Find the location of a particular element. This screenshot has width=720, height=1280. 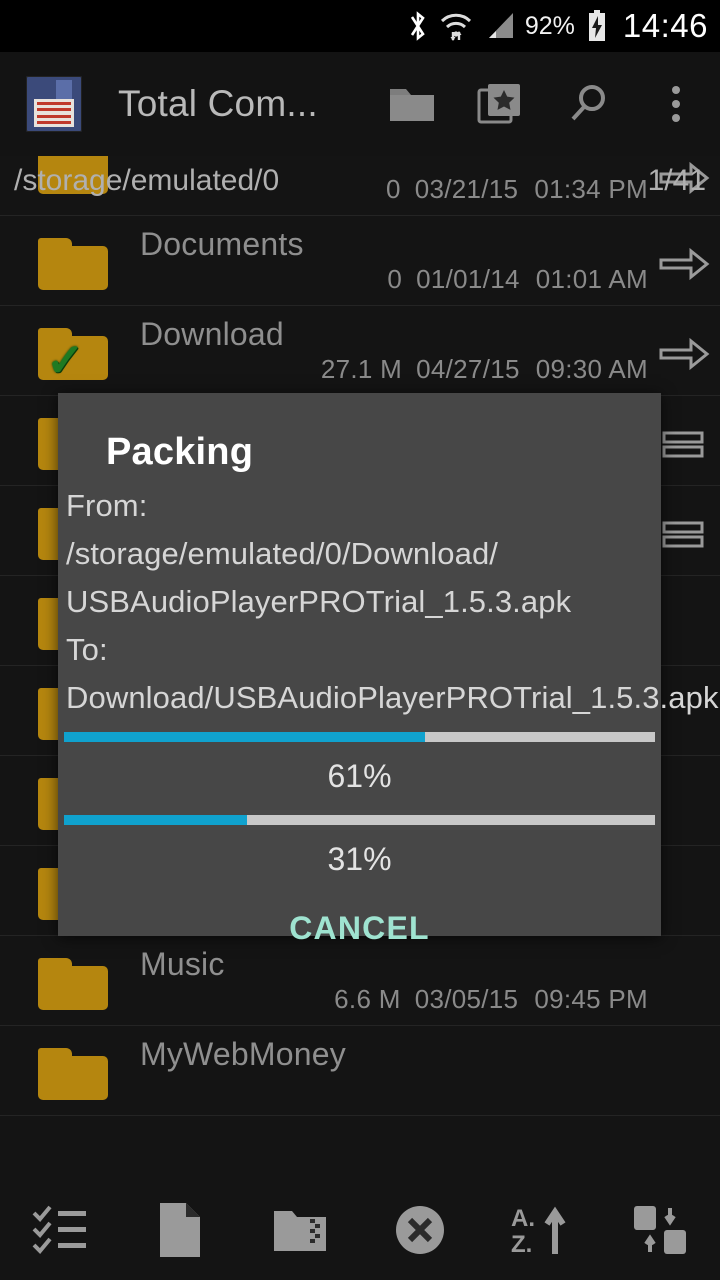

file-time: 09:45 PM is located at coordinates (591, 999).